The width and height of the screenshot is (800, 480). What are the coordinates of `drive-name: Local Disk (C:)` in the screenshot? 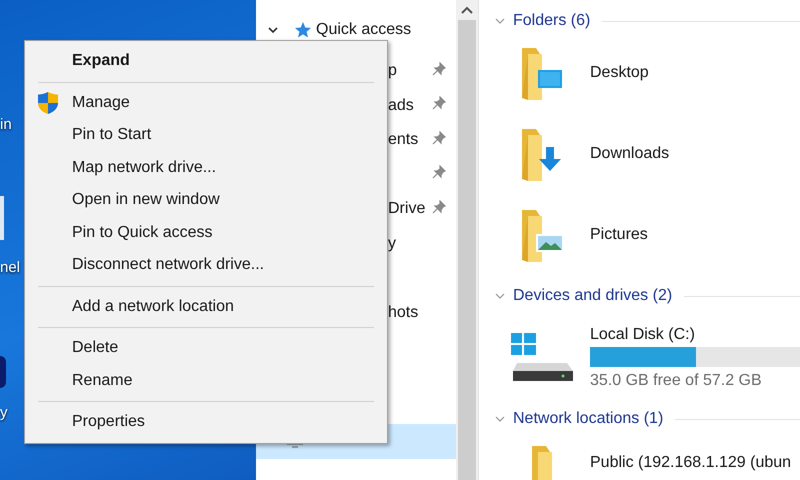 It's located at (695, 335).